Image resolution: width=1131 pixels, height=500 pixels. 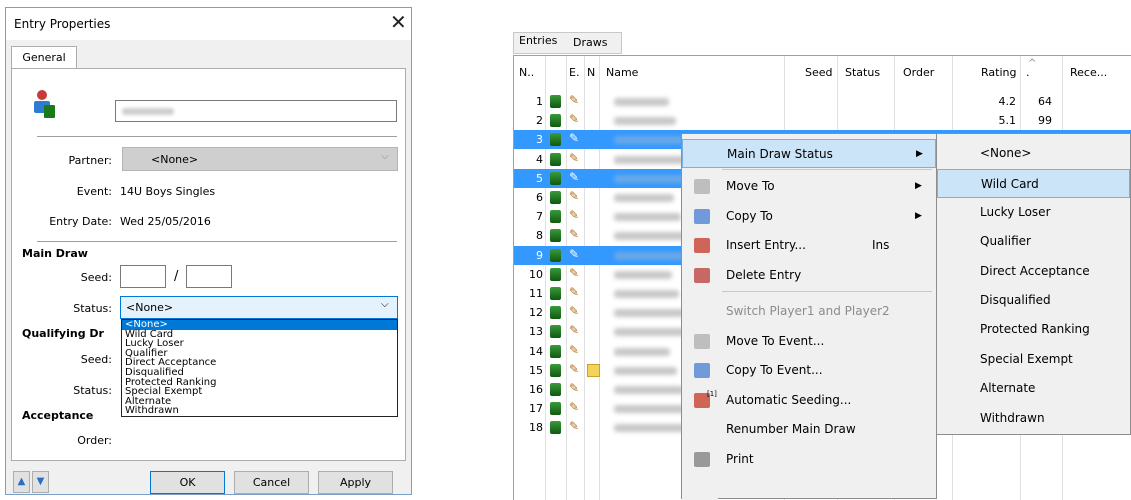 What do you see at coordinates (593, 370) in the screenshot?
I see `note-icon` at bounding box center [593, 370].